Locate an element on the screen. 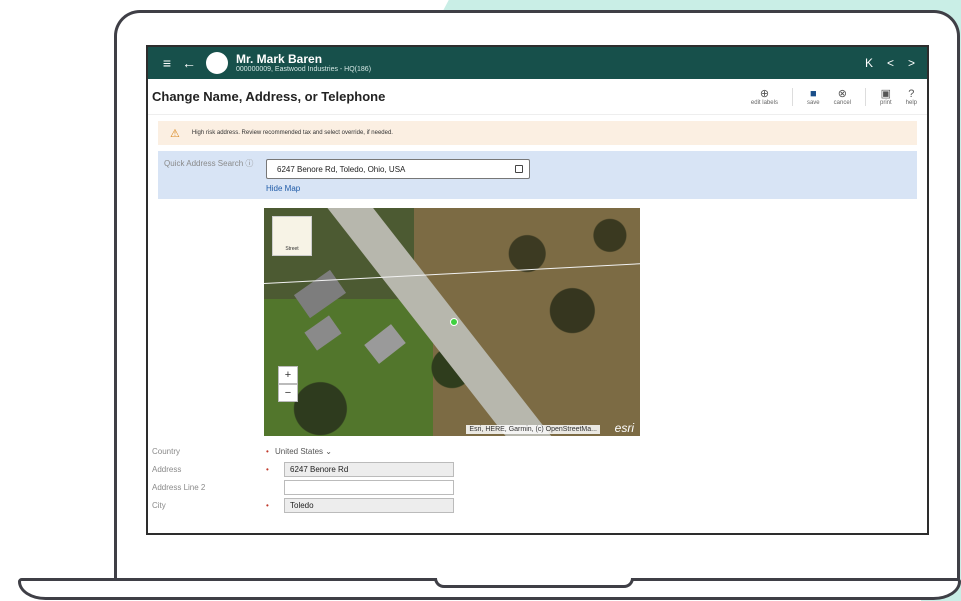 This screenshot has width=961, height=601. laptop-notch is located at coordinates (534, 583).